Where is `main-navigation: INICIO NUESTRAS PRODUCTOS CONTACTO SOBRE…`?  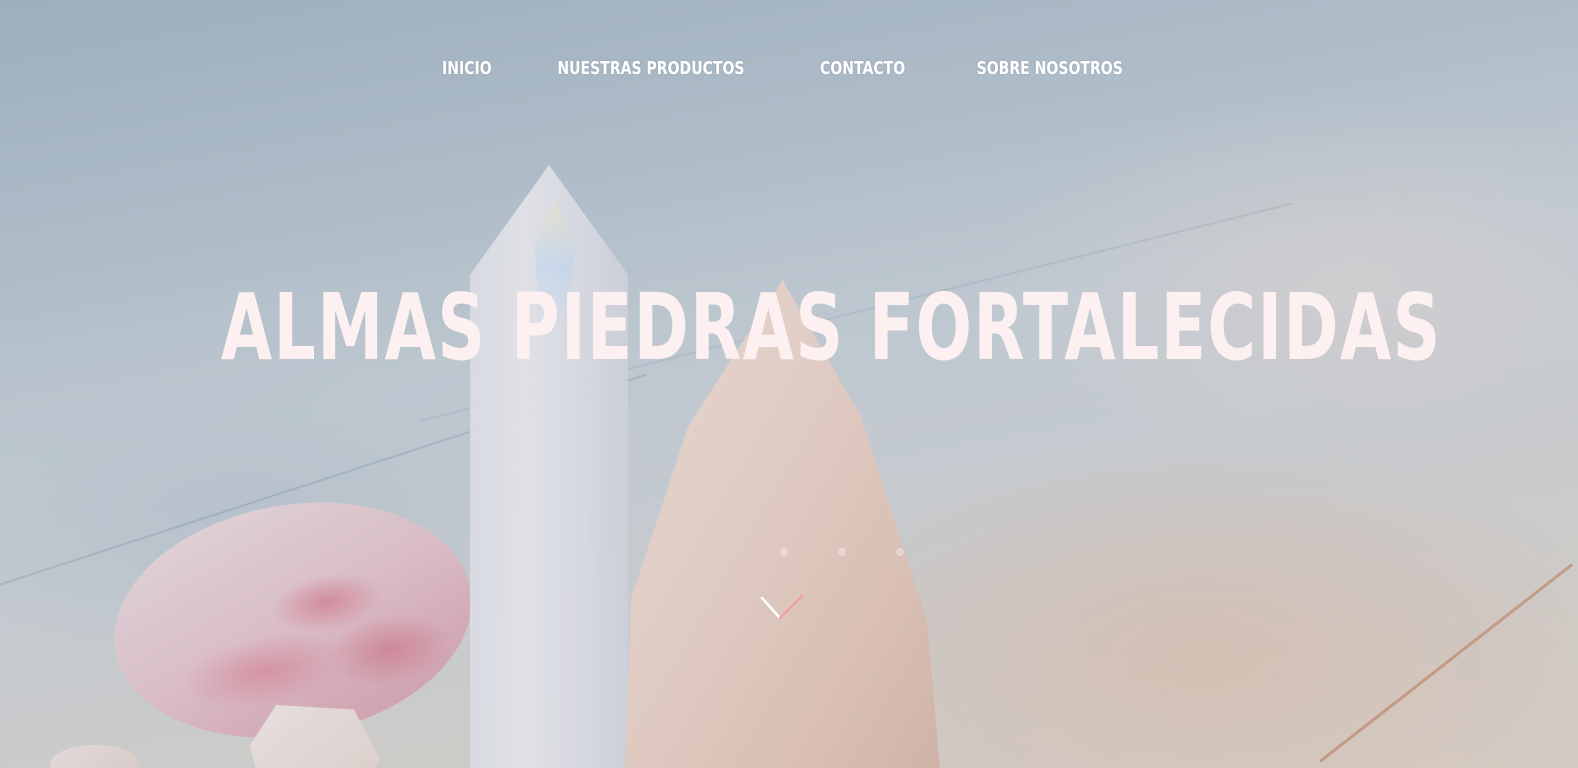 main-navigation: INICIO NUESTRAS PRODUCTOS CONTACTO SOBRE… is located at coordinates (789, 68).